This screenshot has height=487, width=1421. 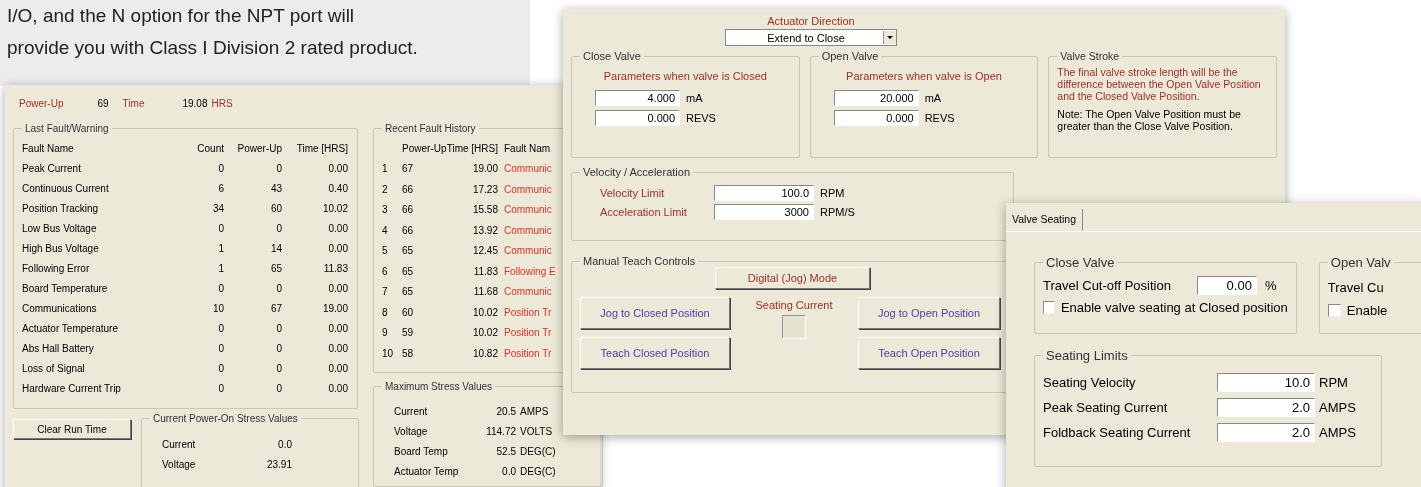 What do you see at coordinates (385, 230) in the screenshot?
I see `table-cell-text: 4` at bounding box center [385, 230].